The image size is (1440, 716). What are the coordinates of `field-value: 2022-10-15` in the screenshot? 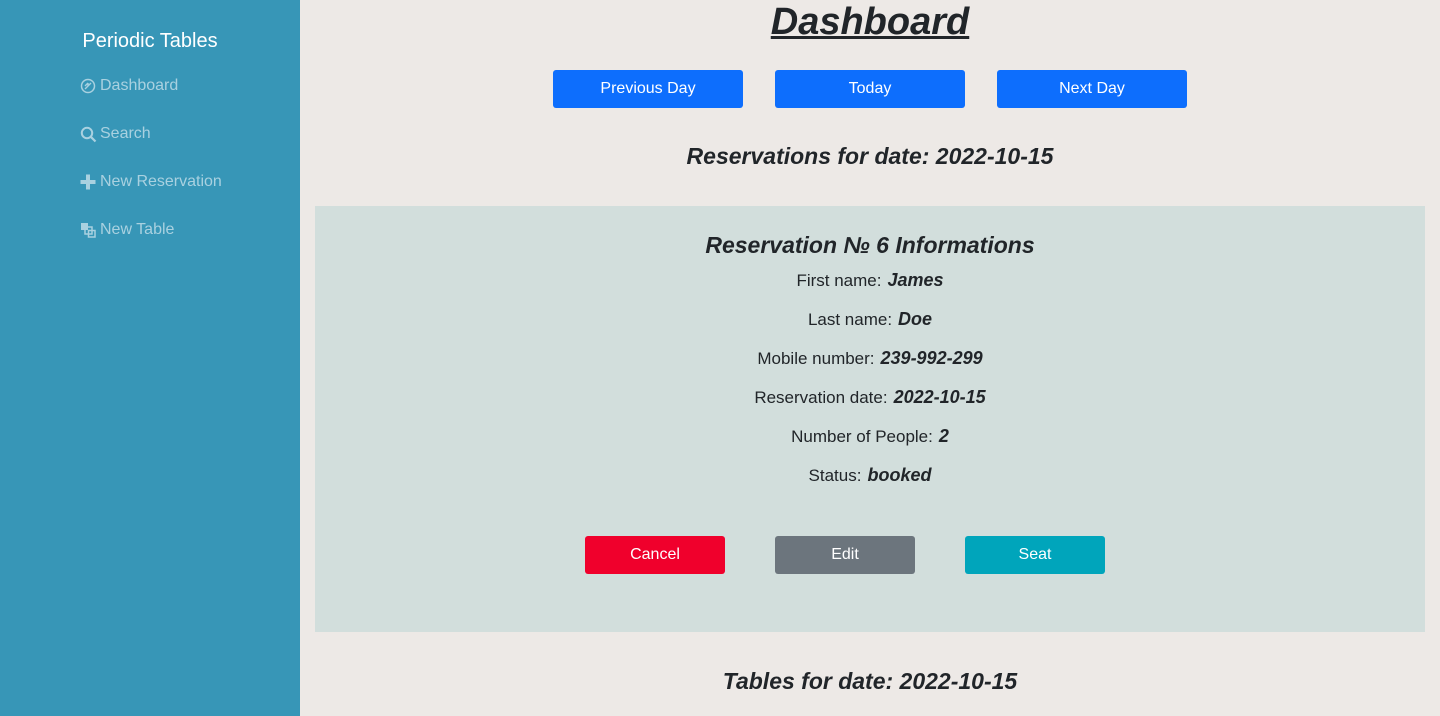 It's located at (939, 397).